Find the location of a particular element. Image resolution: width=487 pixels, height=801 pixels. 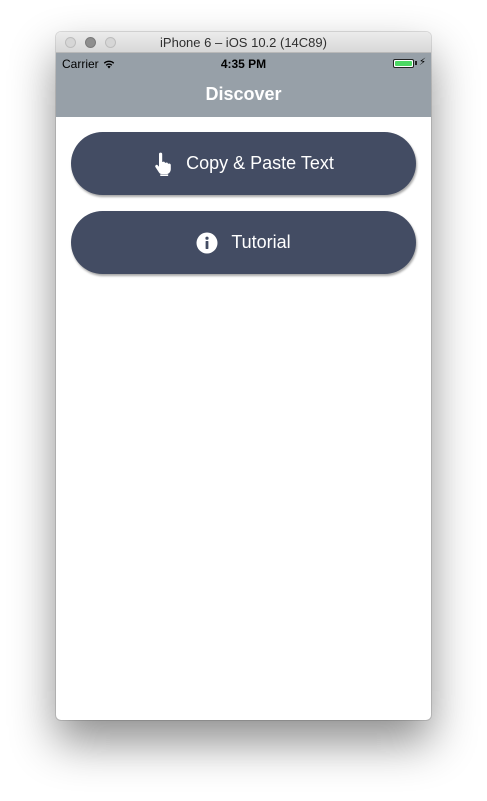

charging-bolt-icon: ⚡ is located at coordinates (422, 62).